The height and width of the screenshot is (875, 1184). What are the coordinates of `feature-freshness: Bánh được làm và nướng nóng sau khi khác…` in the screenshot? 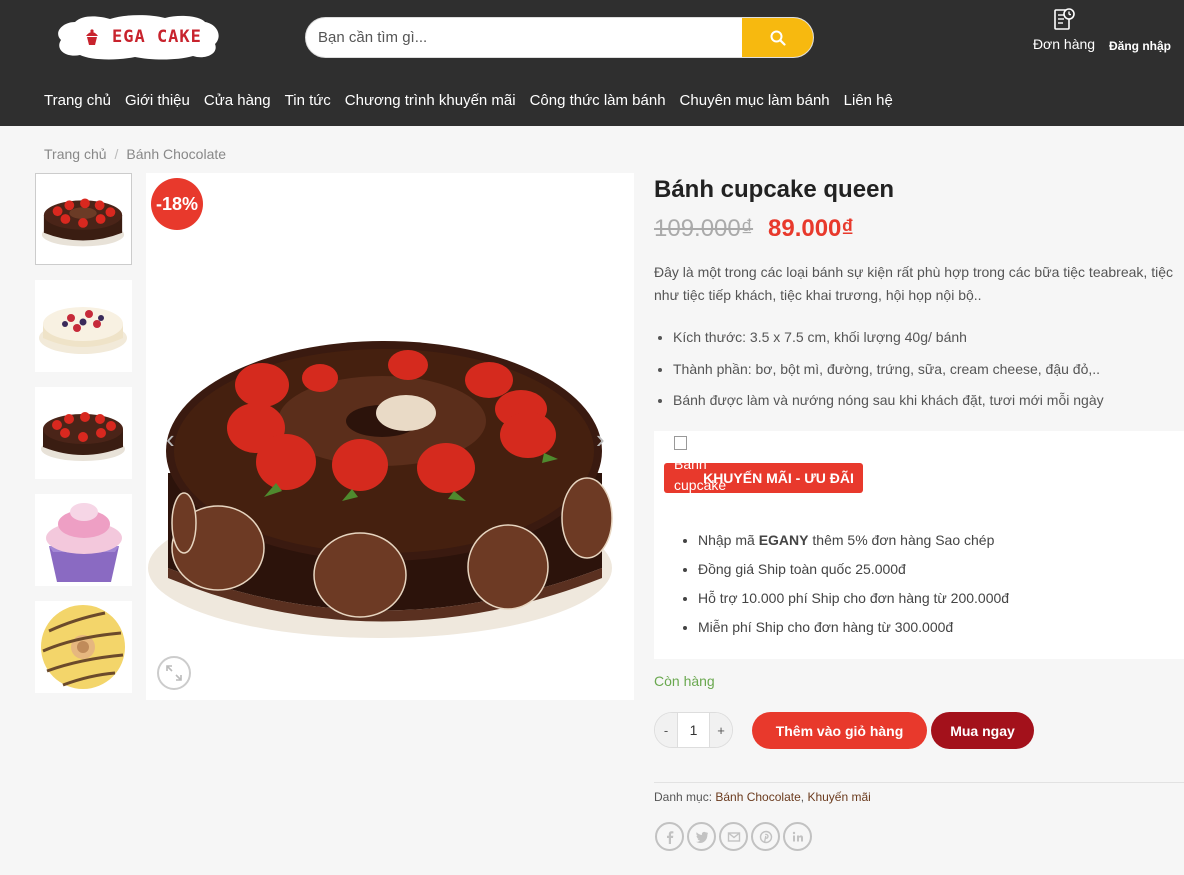 It's located at (888, 406).